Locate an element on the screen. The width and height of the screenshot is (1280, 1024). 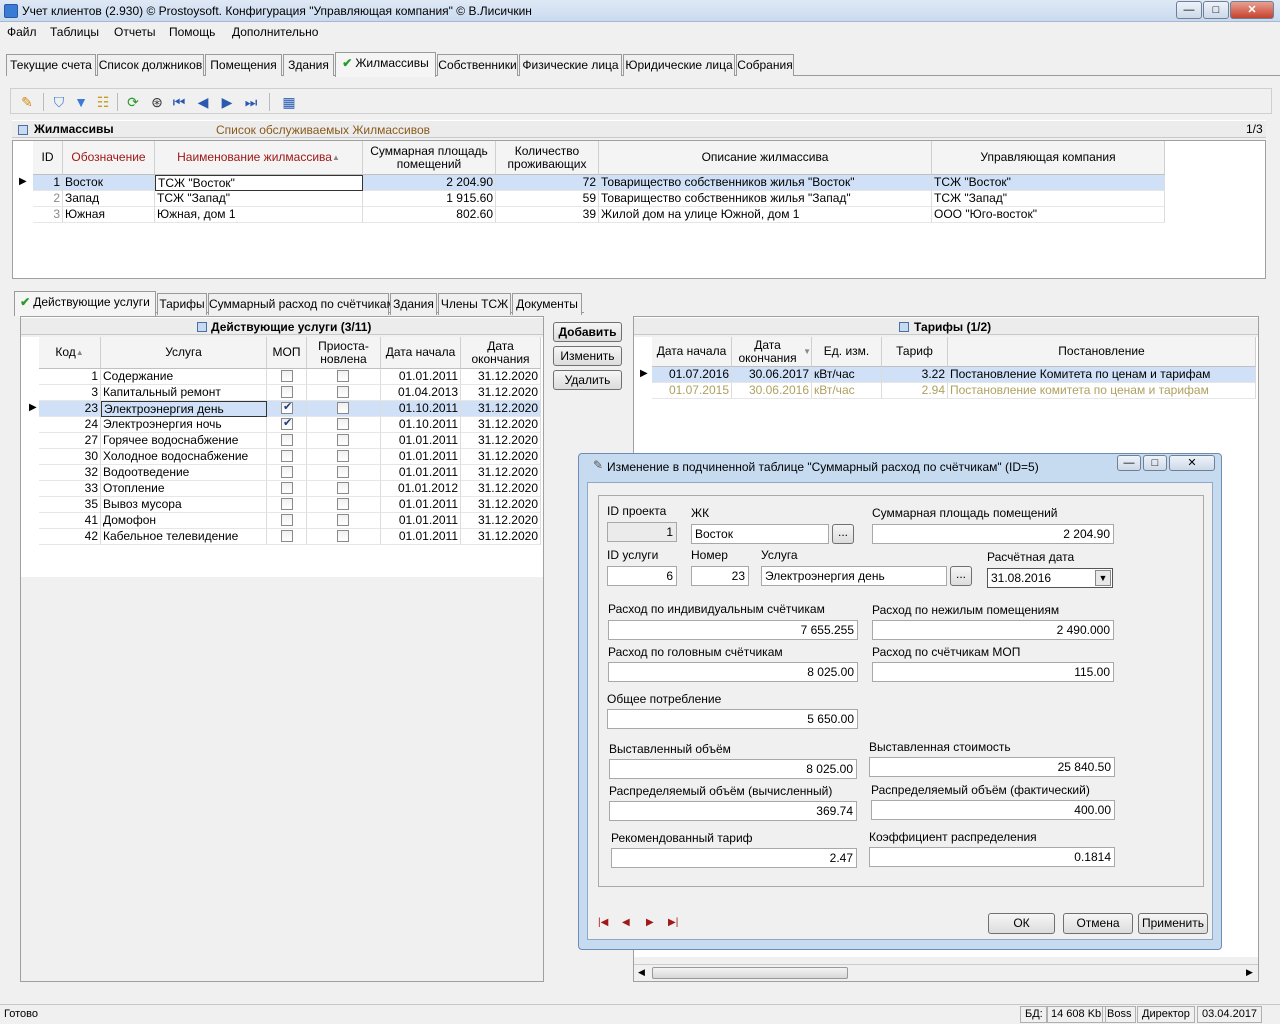
tab-documents: Документы is located at coordinates (547, 304).